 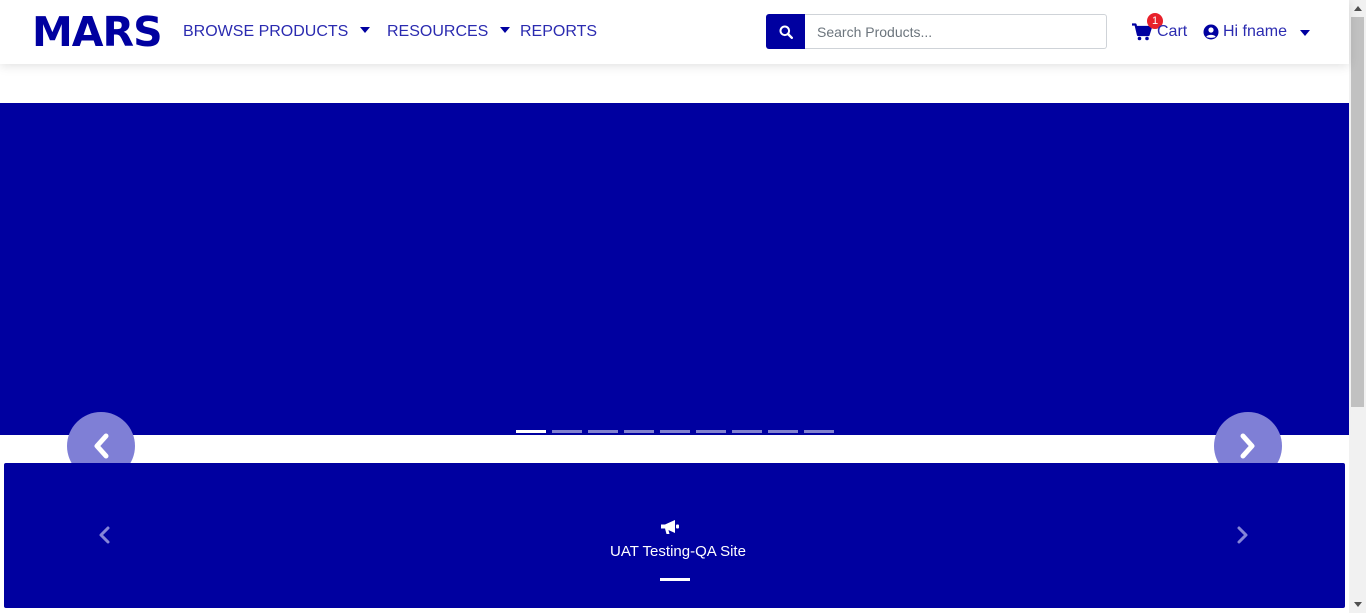 I want to click on scroll-up-button, so click(x=1357, y=8).